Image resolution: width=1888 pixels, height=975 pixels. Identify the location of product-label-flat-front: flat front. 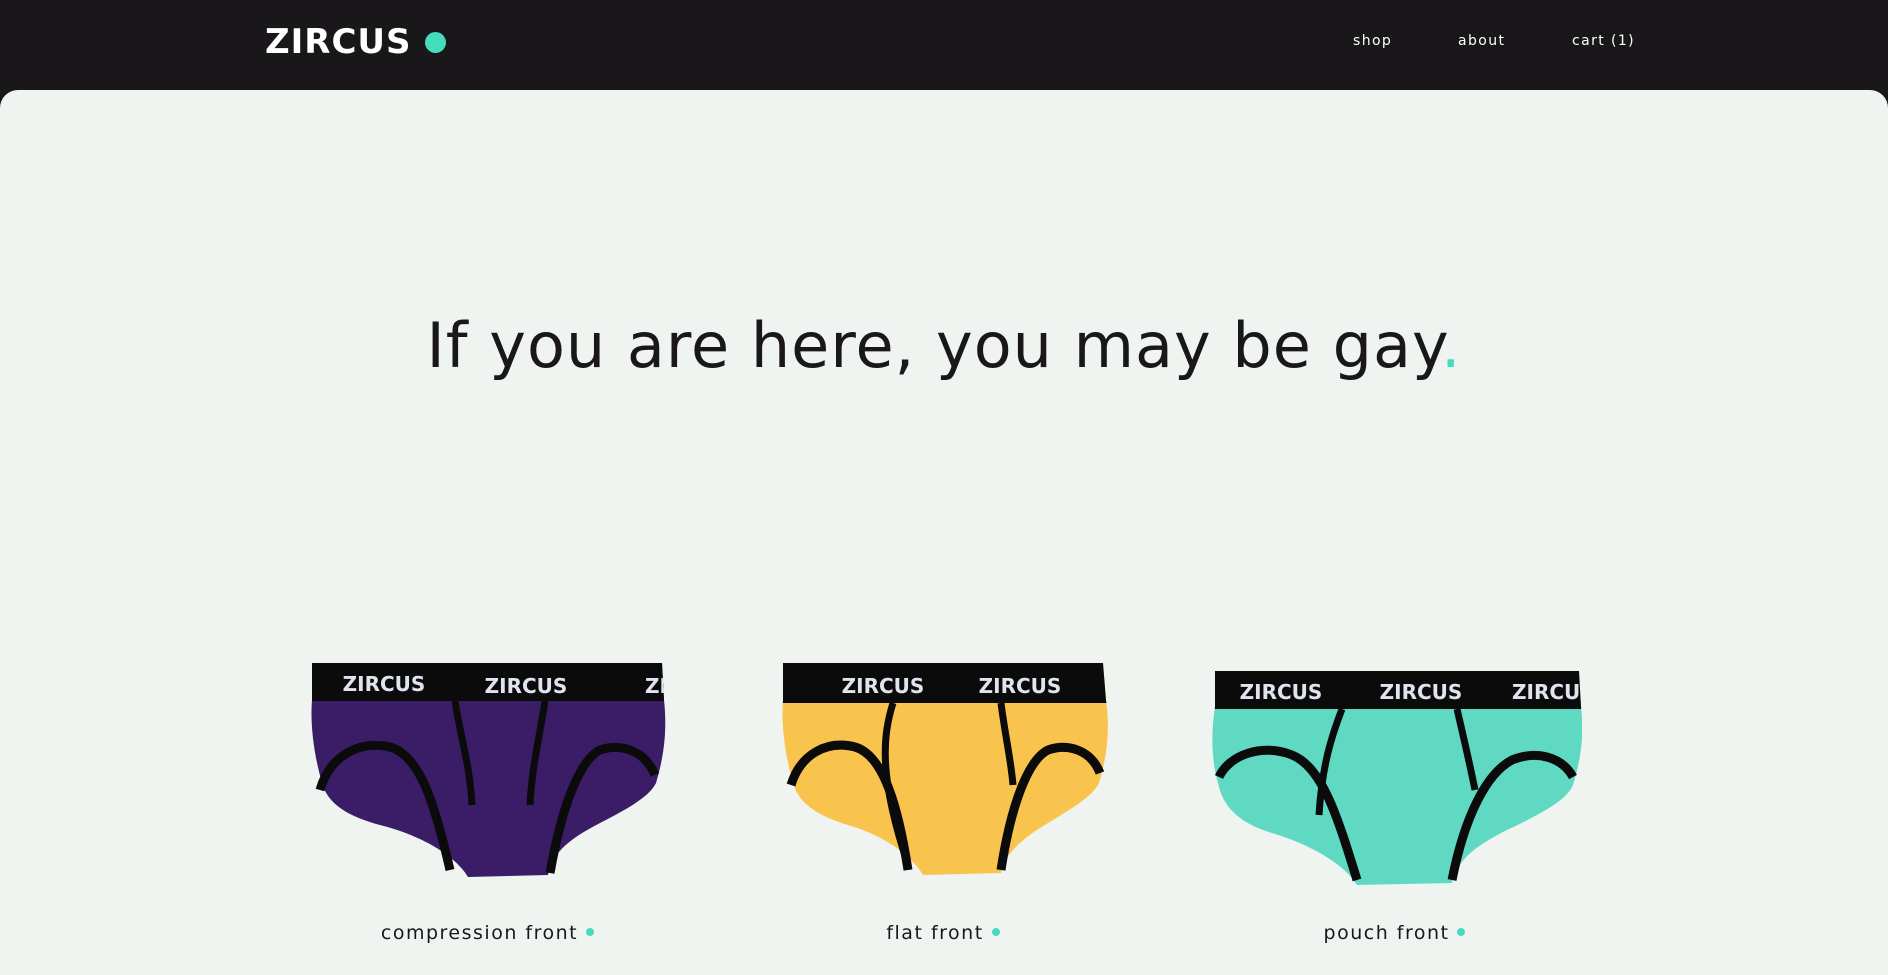
(943, 935).